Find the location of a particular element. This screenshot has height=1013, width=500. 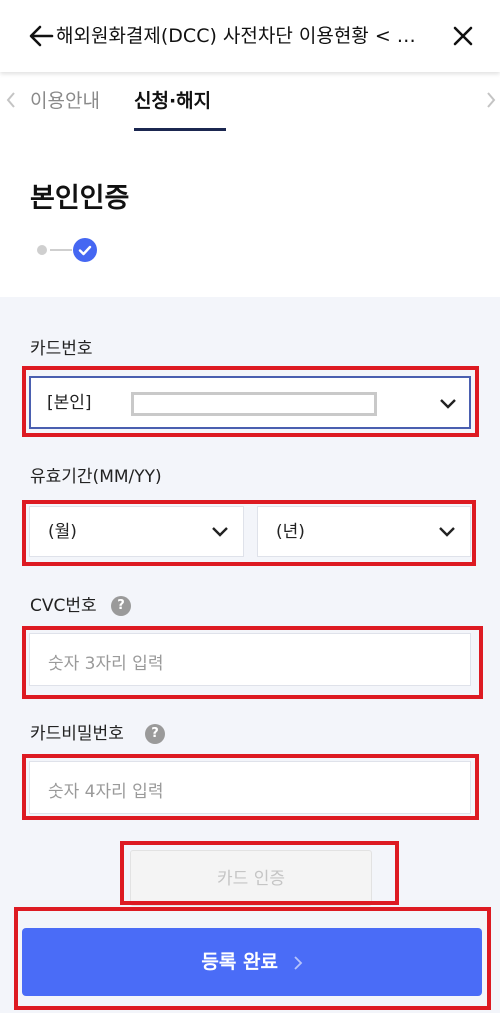

card-verify-button: 카드 인증 is located at coordinates (251, 878).